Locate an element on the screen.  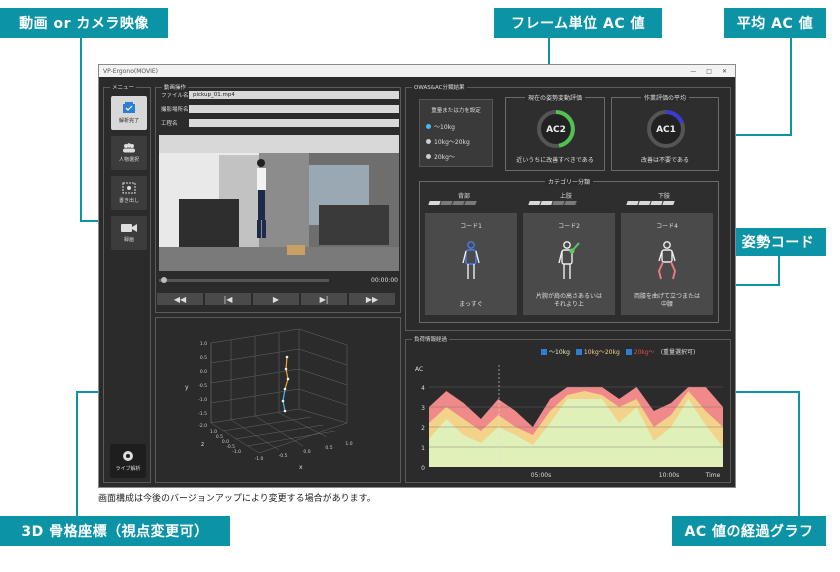
close-button: ✕ is located at coordinates (724, 71).